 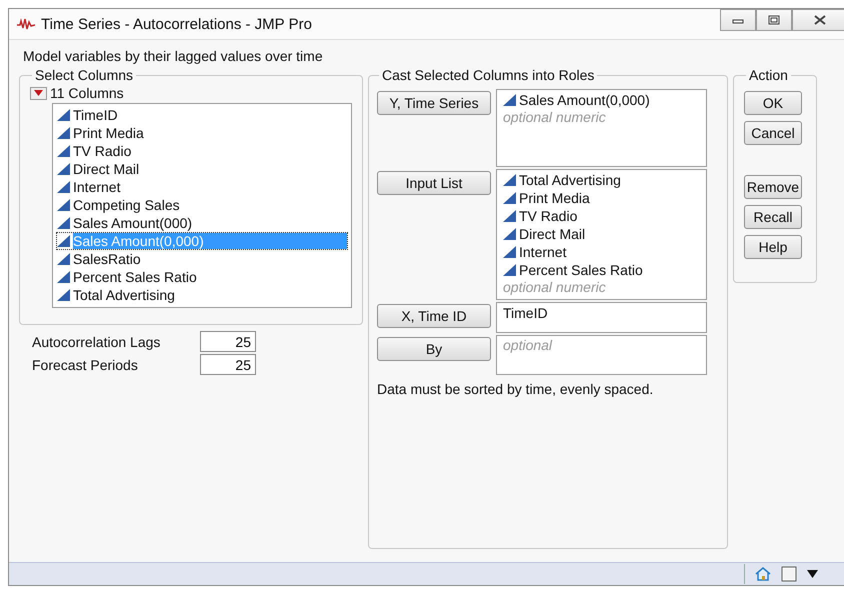 I want to click on role-item: Print Media, so click(x=601, y=198).